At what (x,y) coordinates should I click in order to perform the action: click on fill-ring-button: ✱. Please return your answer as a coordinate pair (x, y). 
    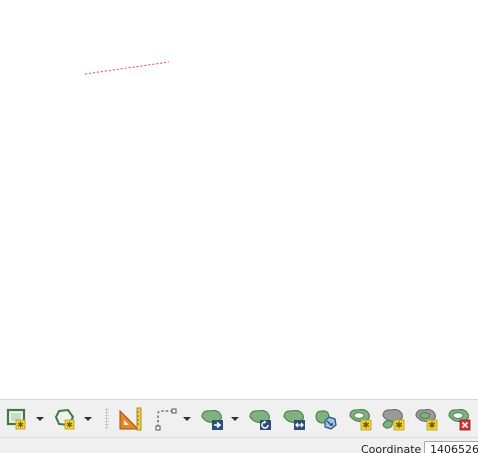
    Looking at the image, I should click on (426, 419).